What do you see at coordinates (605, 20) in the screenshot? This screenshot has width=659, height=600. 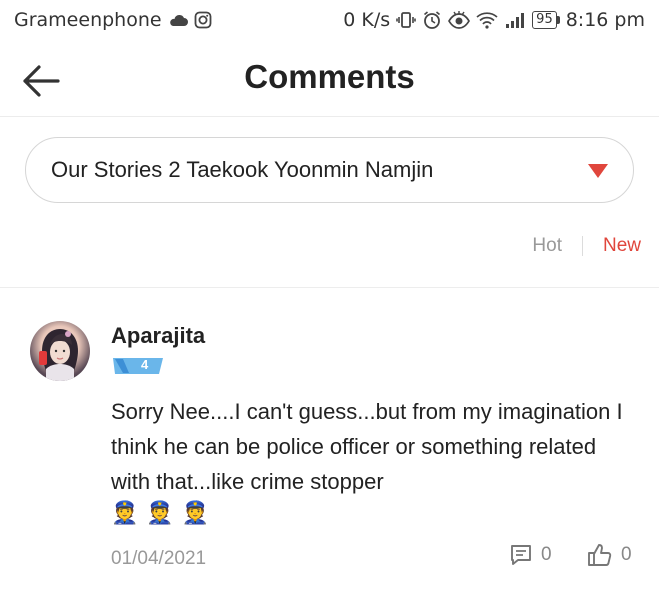 I see `clock: 8:16 pm` at bounding box center [605, 20].